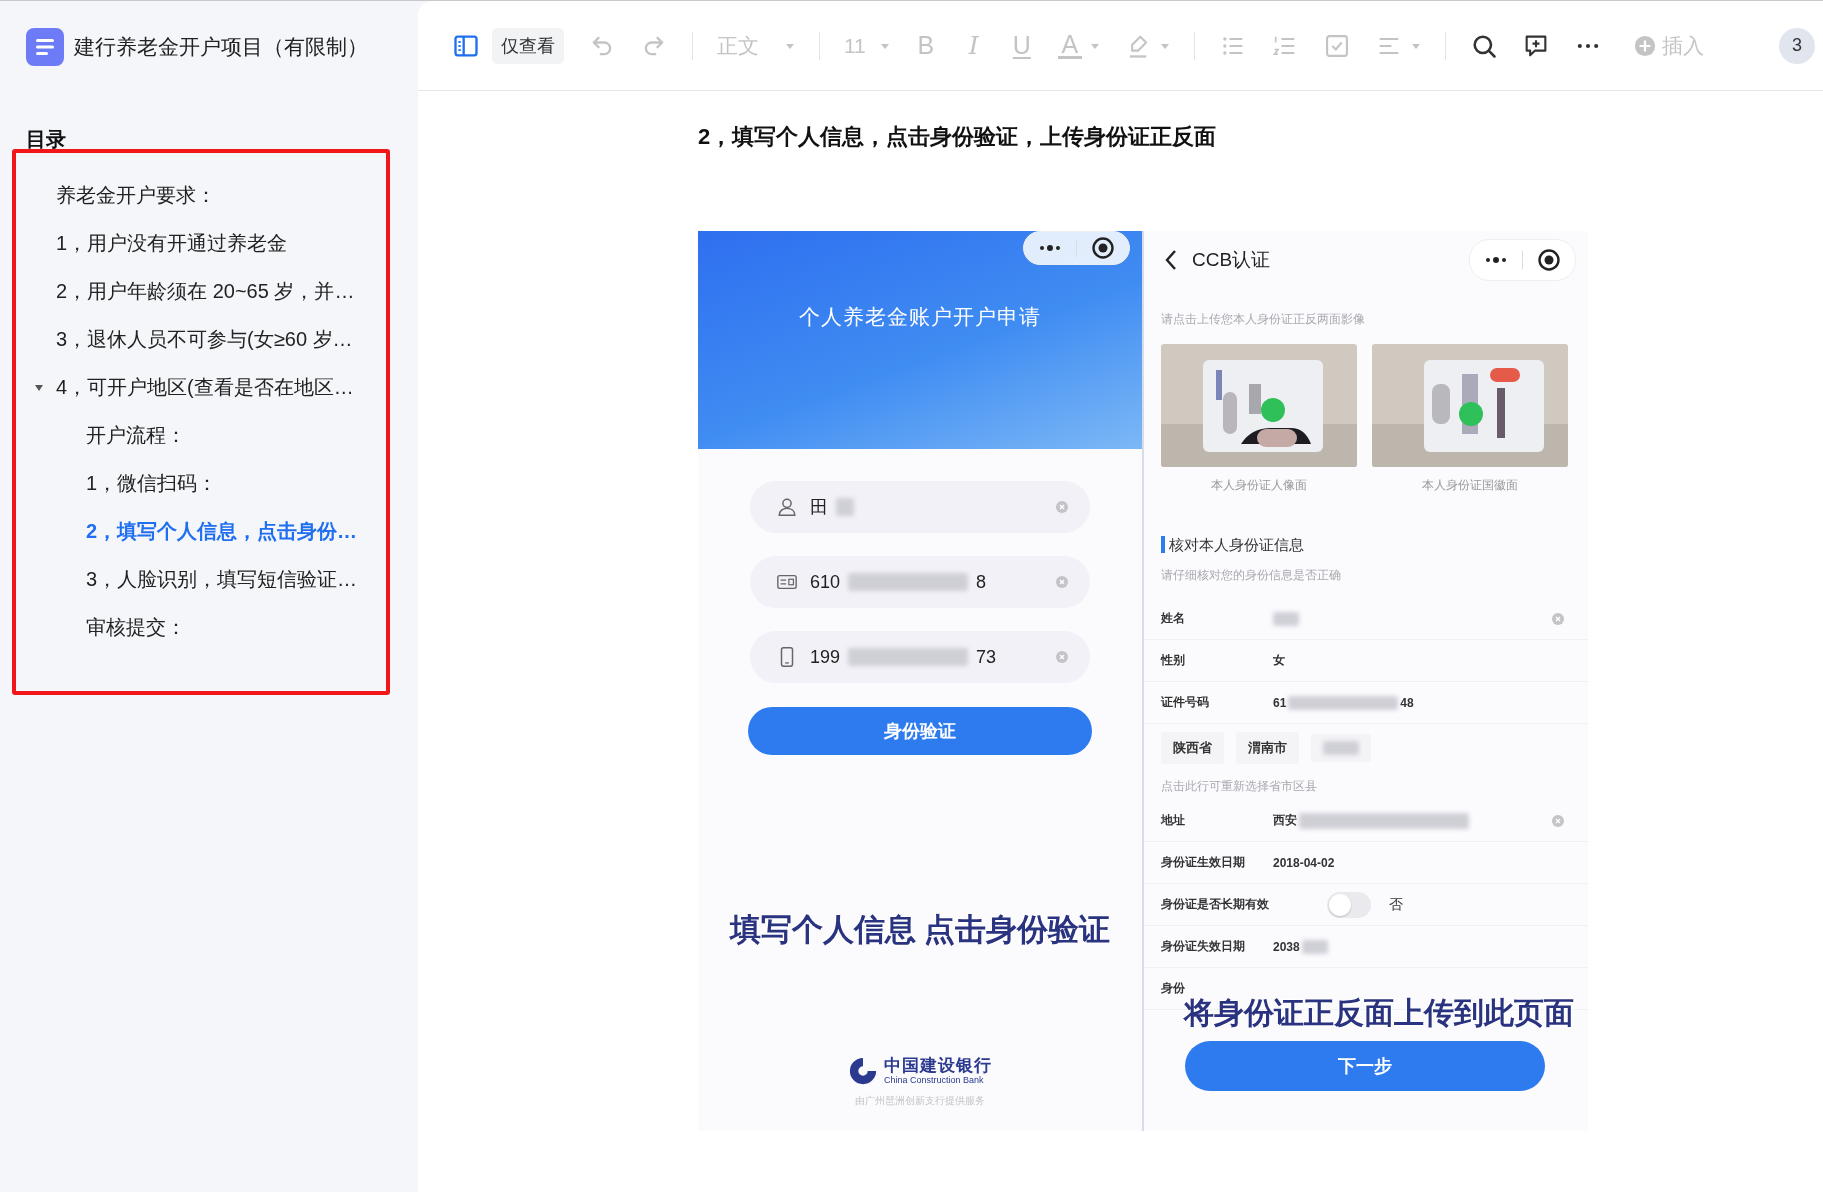 This screenshot has height=1192, width=1823. I want to click on field-label: 性别, so click(1173, 660).